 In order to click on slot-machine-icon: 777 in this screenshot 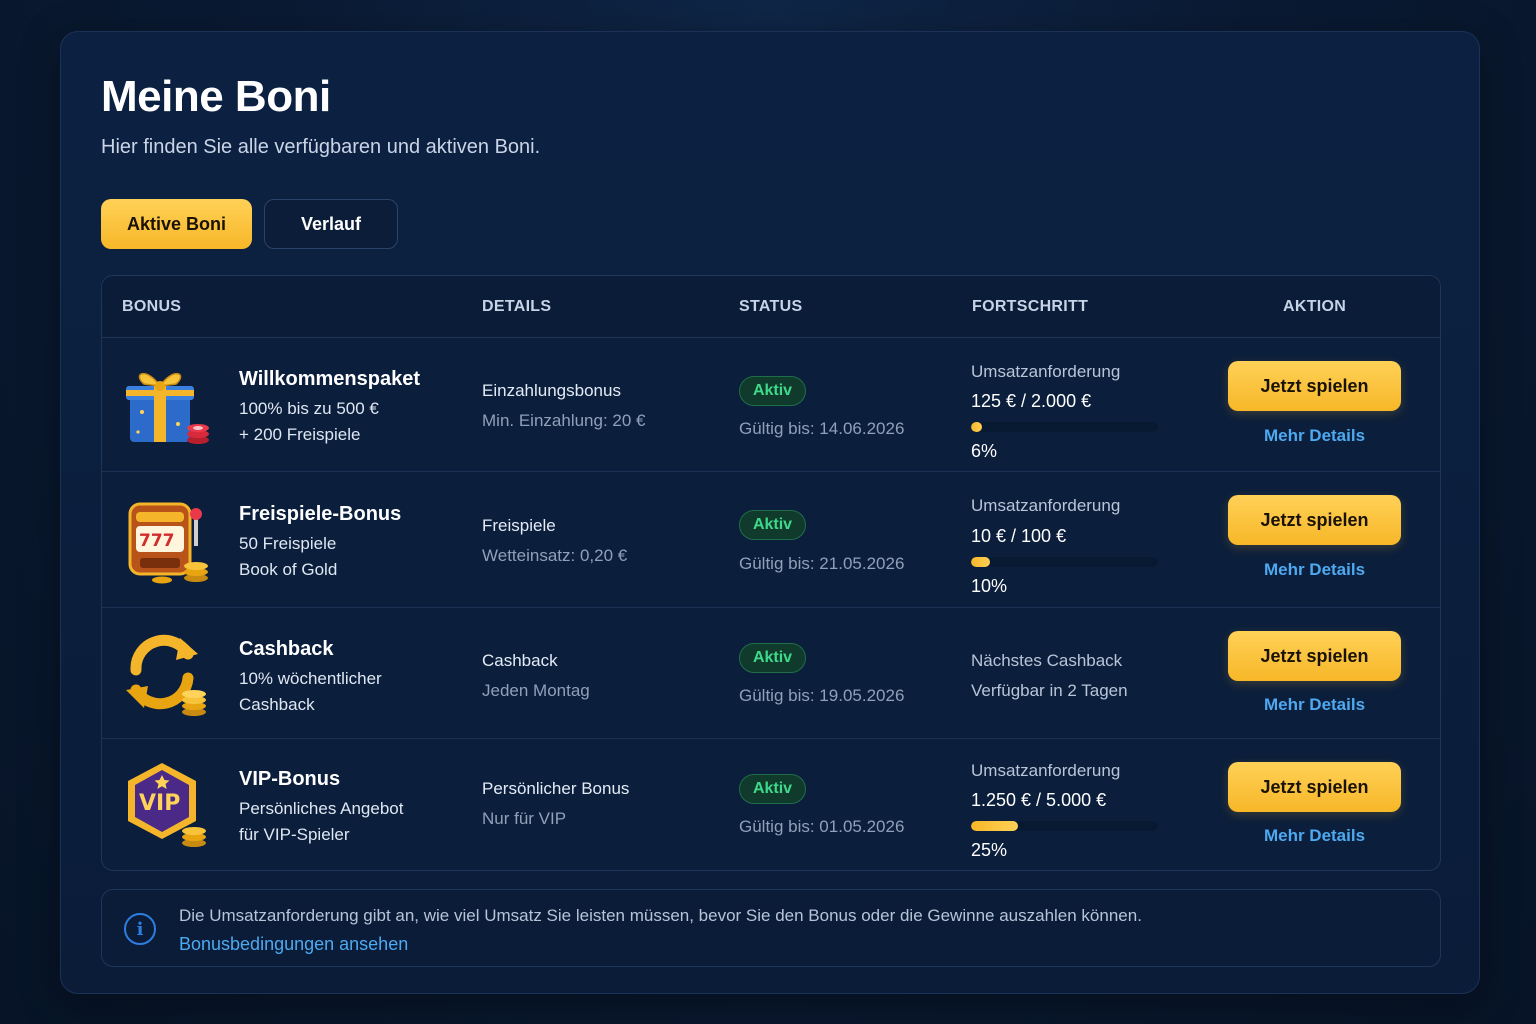, I will do `click(168, 540)`.